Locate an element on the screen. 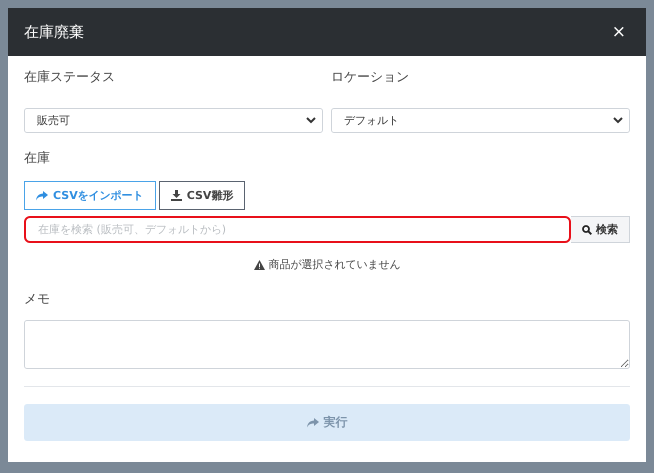  close-button: × is located at coordinates (619, 32).